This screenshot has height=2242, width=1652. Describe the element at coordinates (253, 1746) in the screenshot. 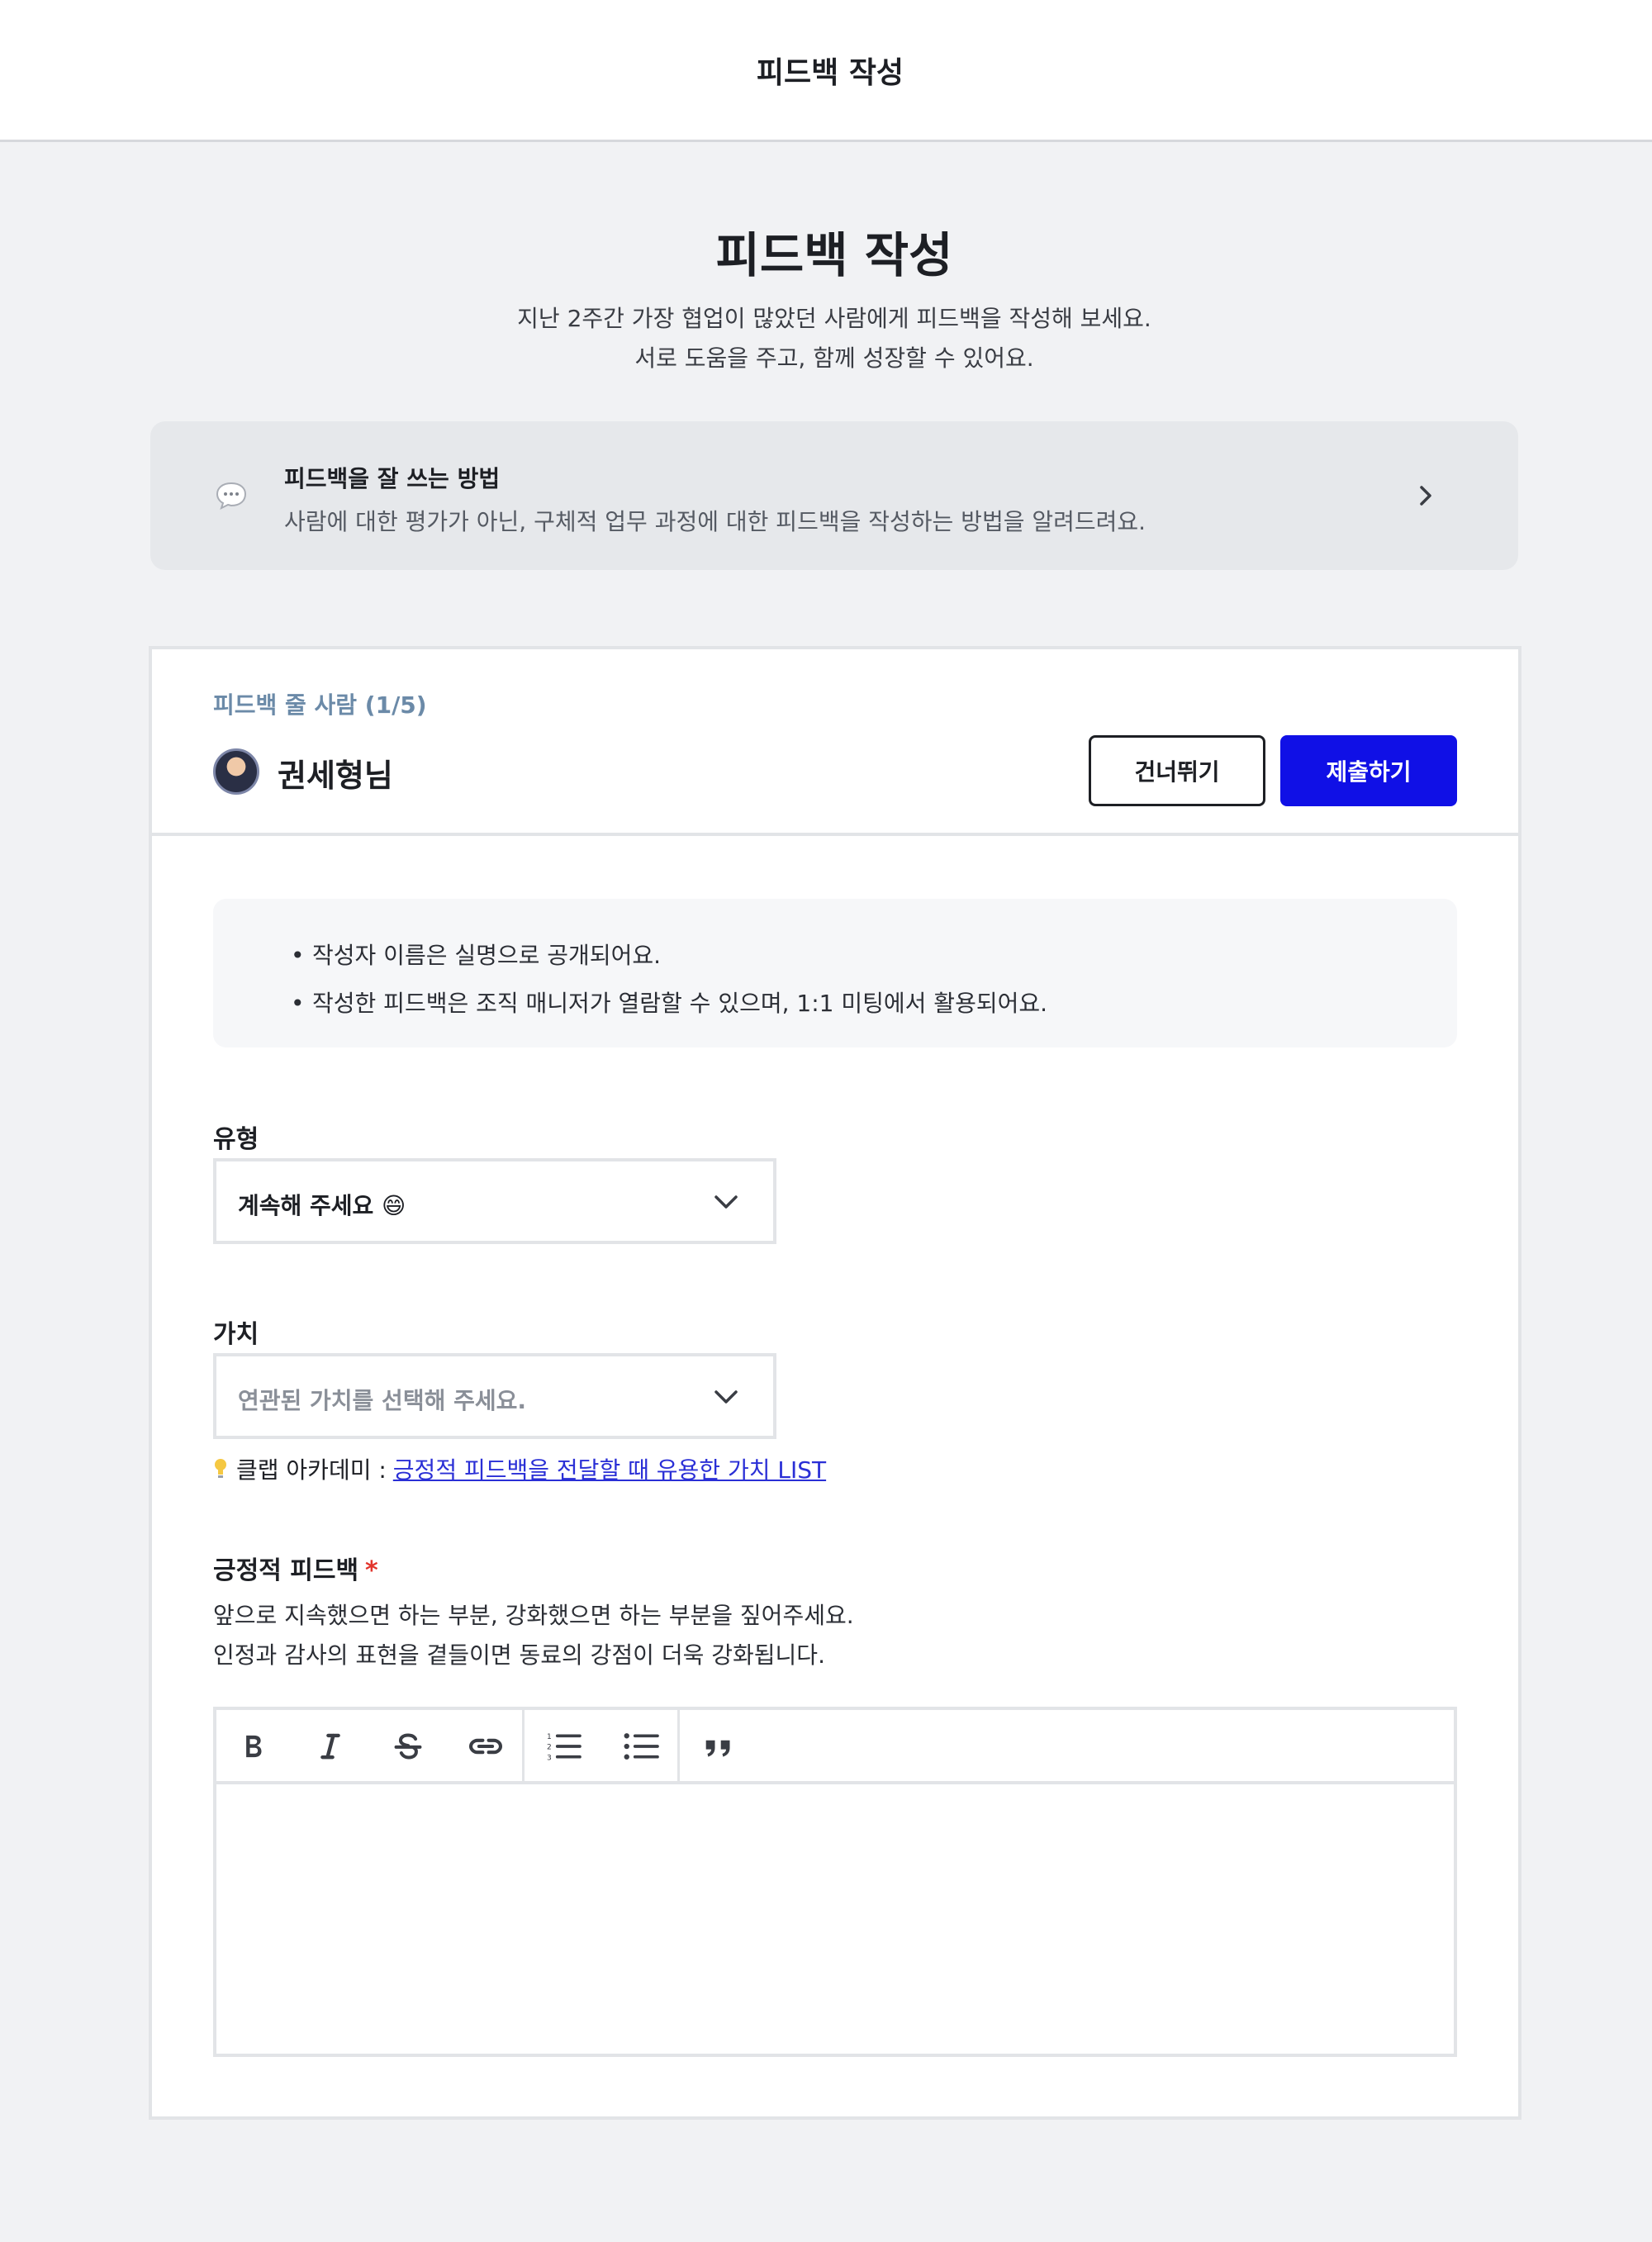

I see `bold-icon` at that location.